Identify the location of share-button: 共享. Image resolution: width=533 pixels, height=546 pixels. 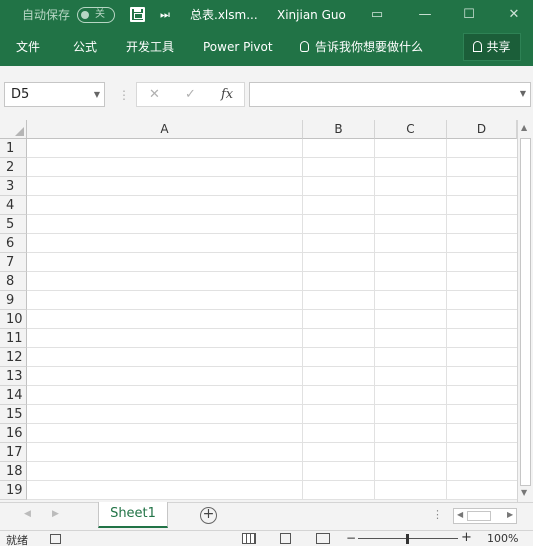
(492, 47).